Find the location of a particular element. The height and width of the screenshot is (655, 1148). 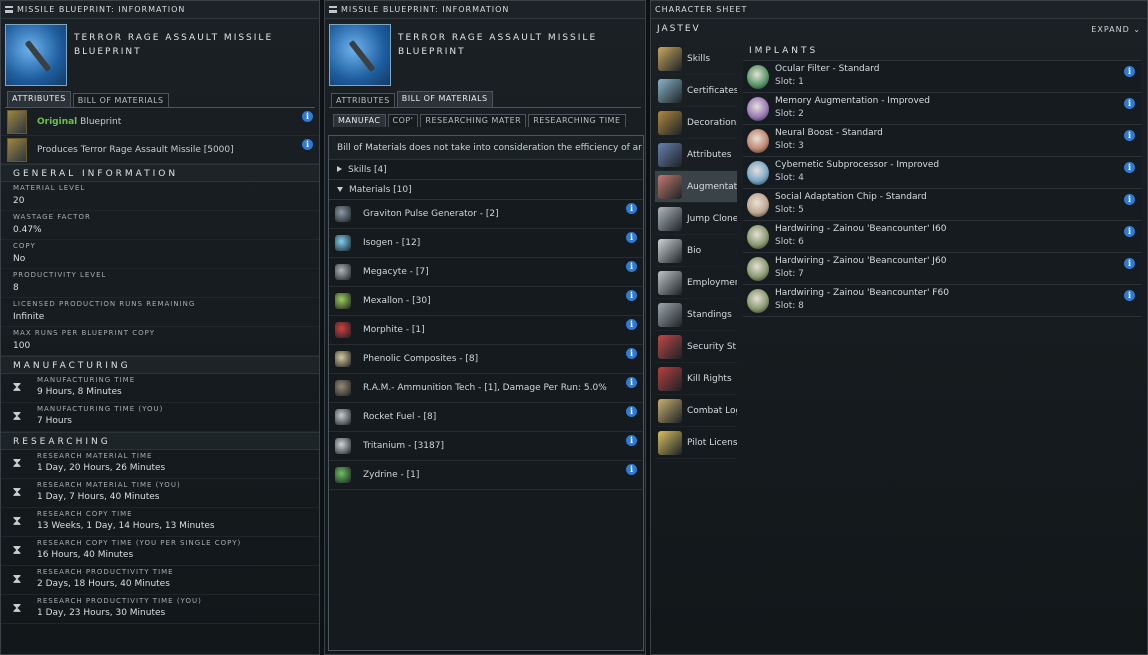

attribute-label: LICENSED PRODUCTION RUNS REMAINING is located at coordinates (104, 304).